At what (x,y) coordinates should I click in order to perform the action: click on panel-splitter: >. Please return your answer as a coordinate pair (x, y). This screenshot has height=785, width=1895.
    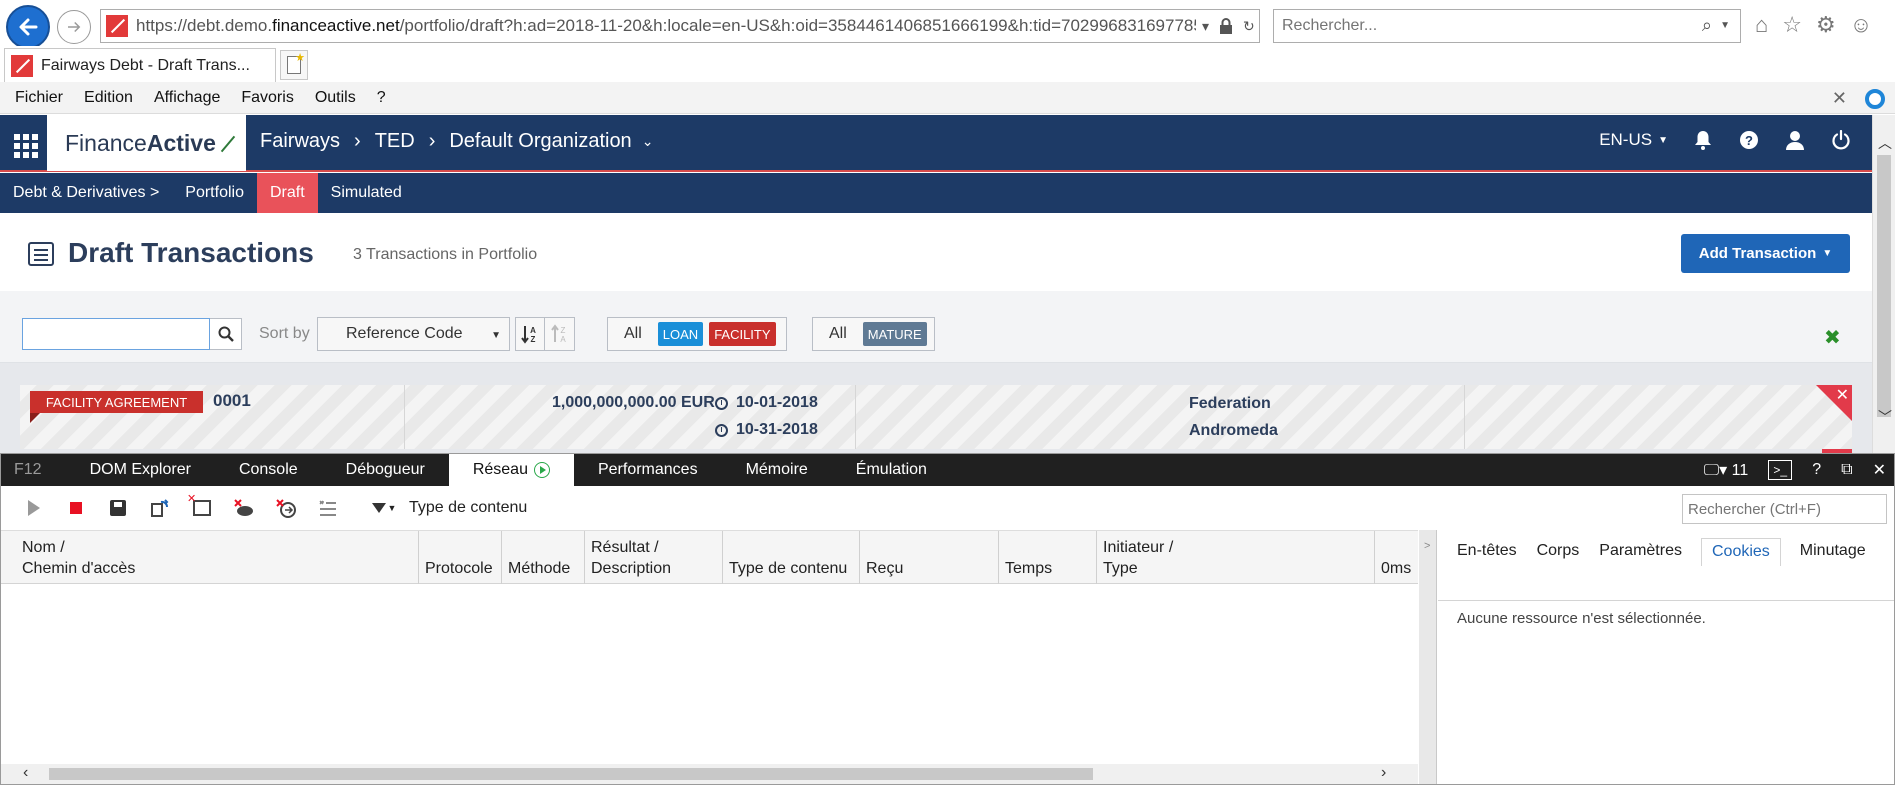
    Looking at the image, I should click on (1428, 657).